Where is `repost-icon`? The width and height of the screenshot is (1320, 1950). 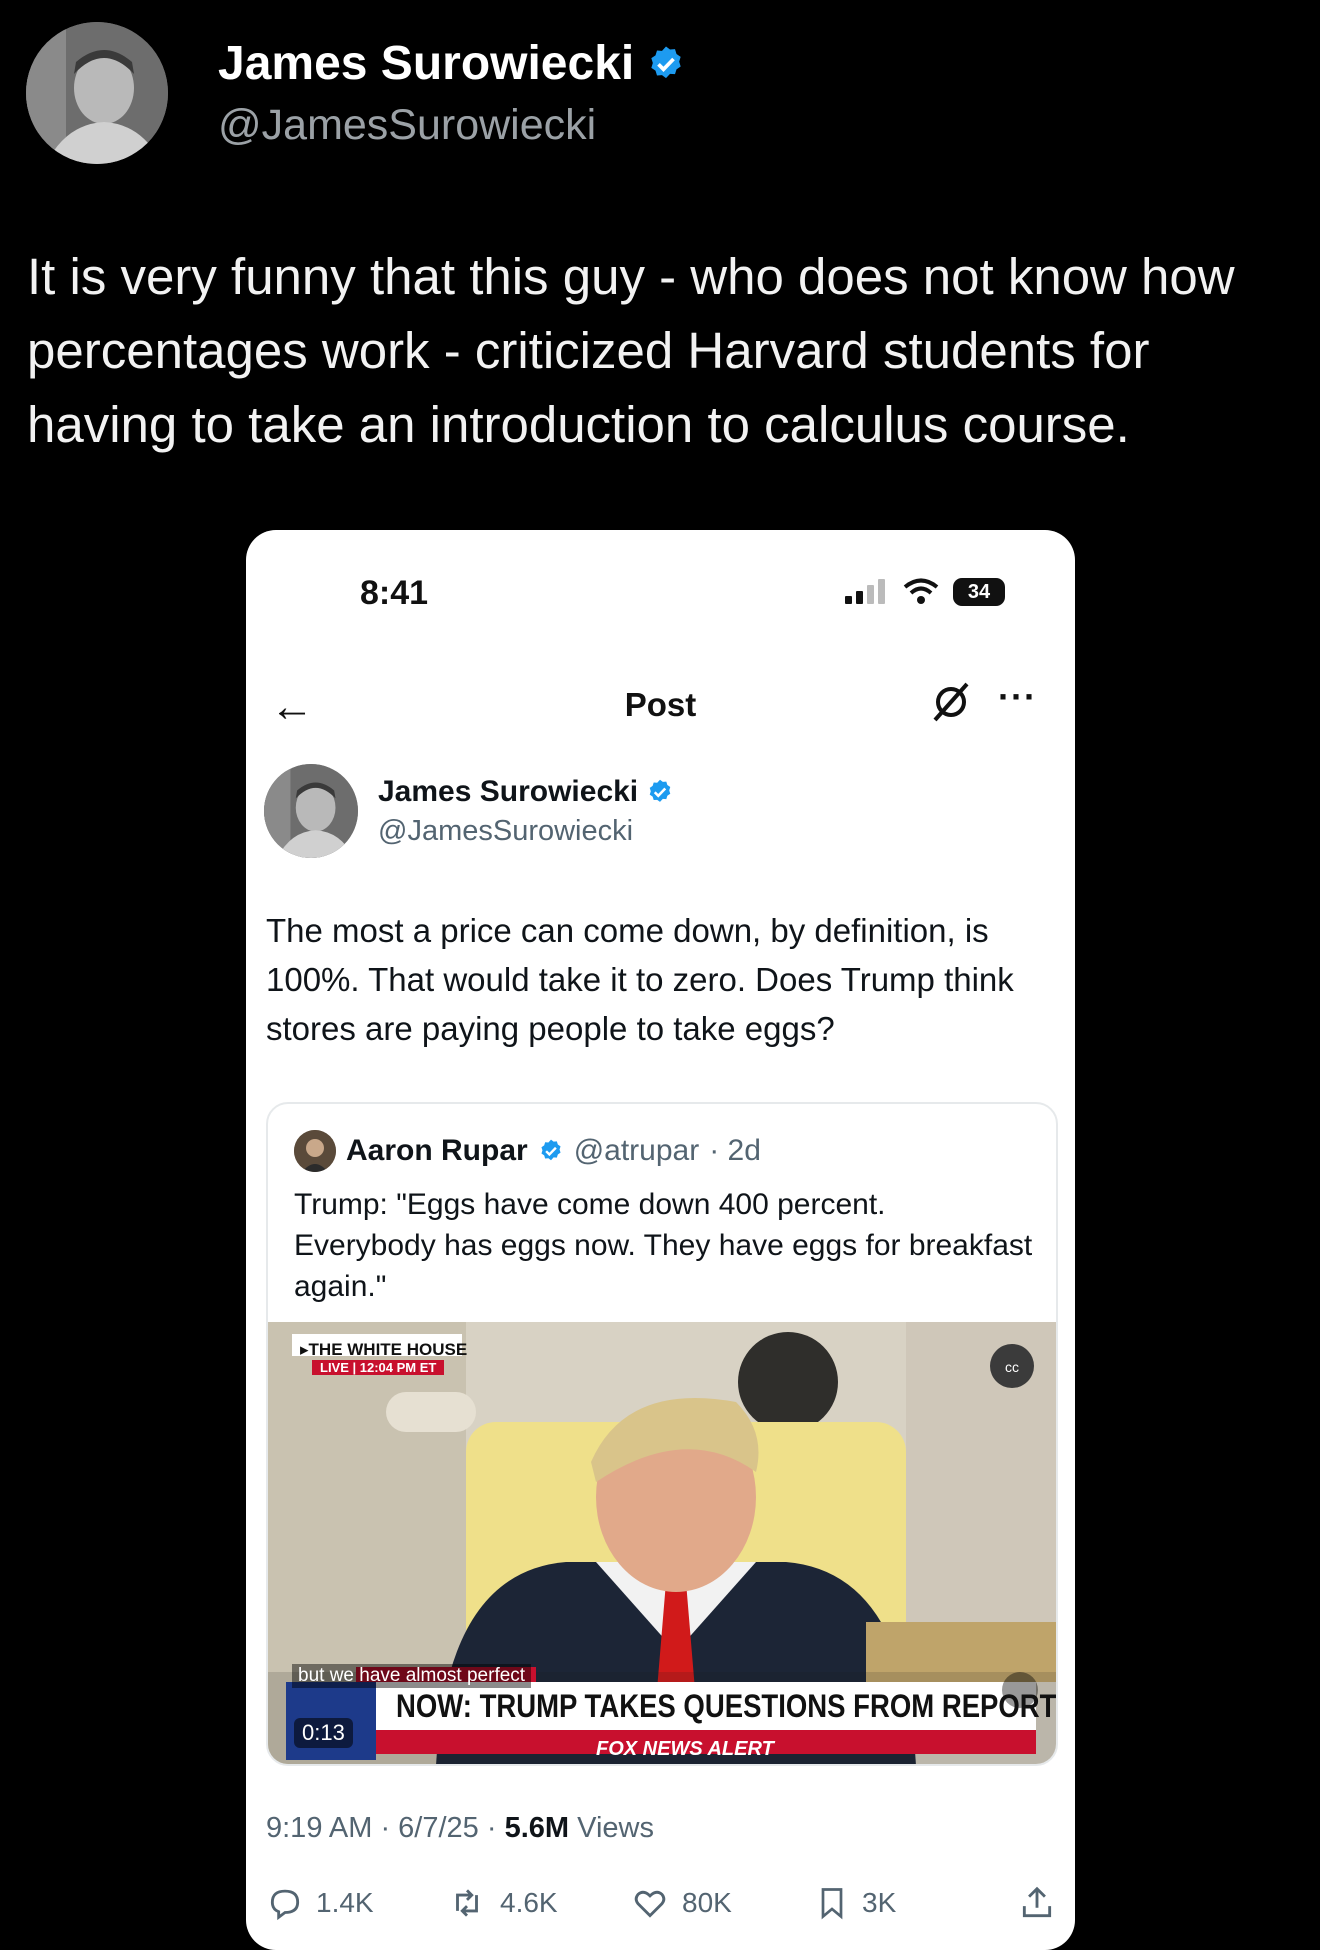
repost-icon is located at coordinates (467, 1903).